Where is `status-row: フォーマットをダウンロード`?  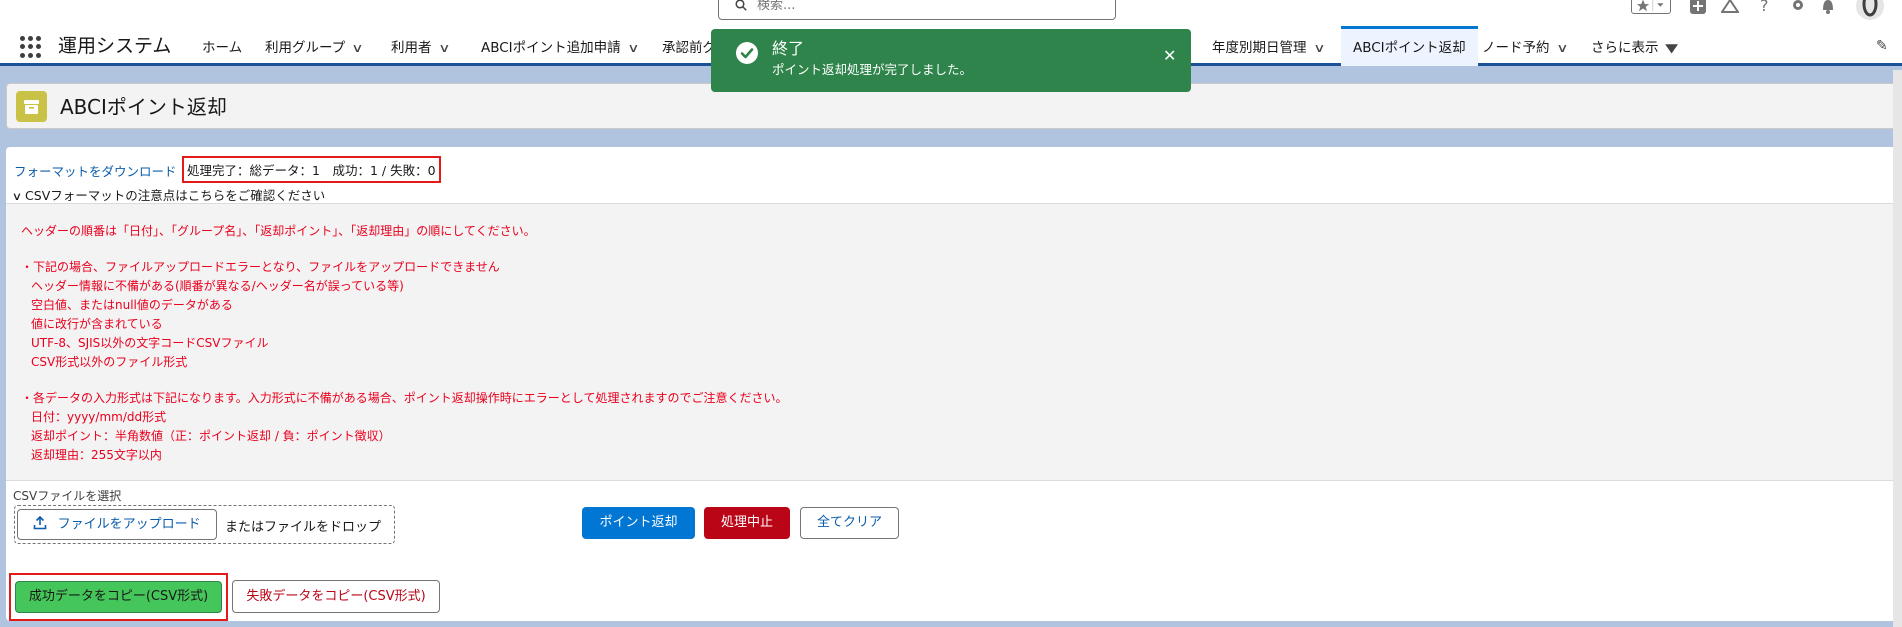 status-row: フォーマットをダウンロード is located at coordinates (95, 171).